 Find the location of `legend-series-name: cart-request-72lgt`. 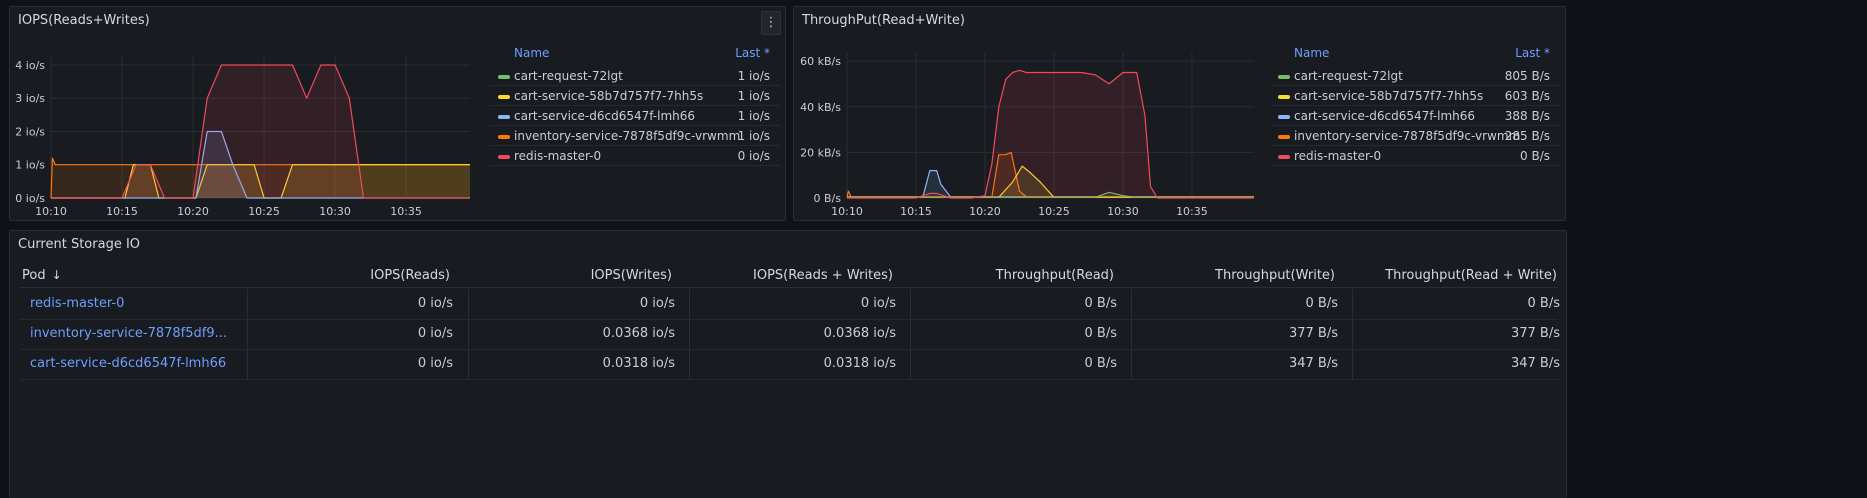

legend-series-name: cart-request-72lgt is located at coordinates (1348, 76).